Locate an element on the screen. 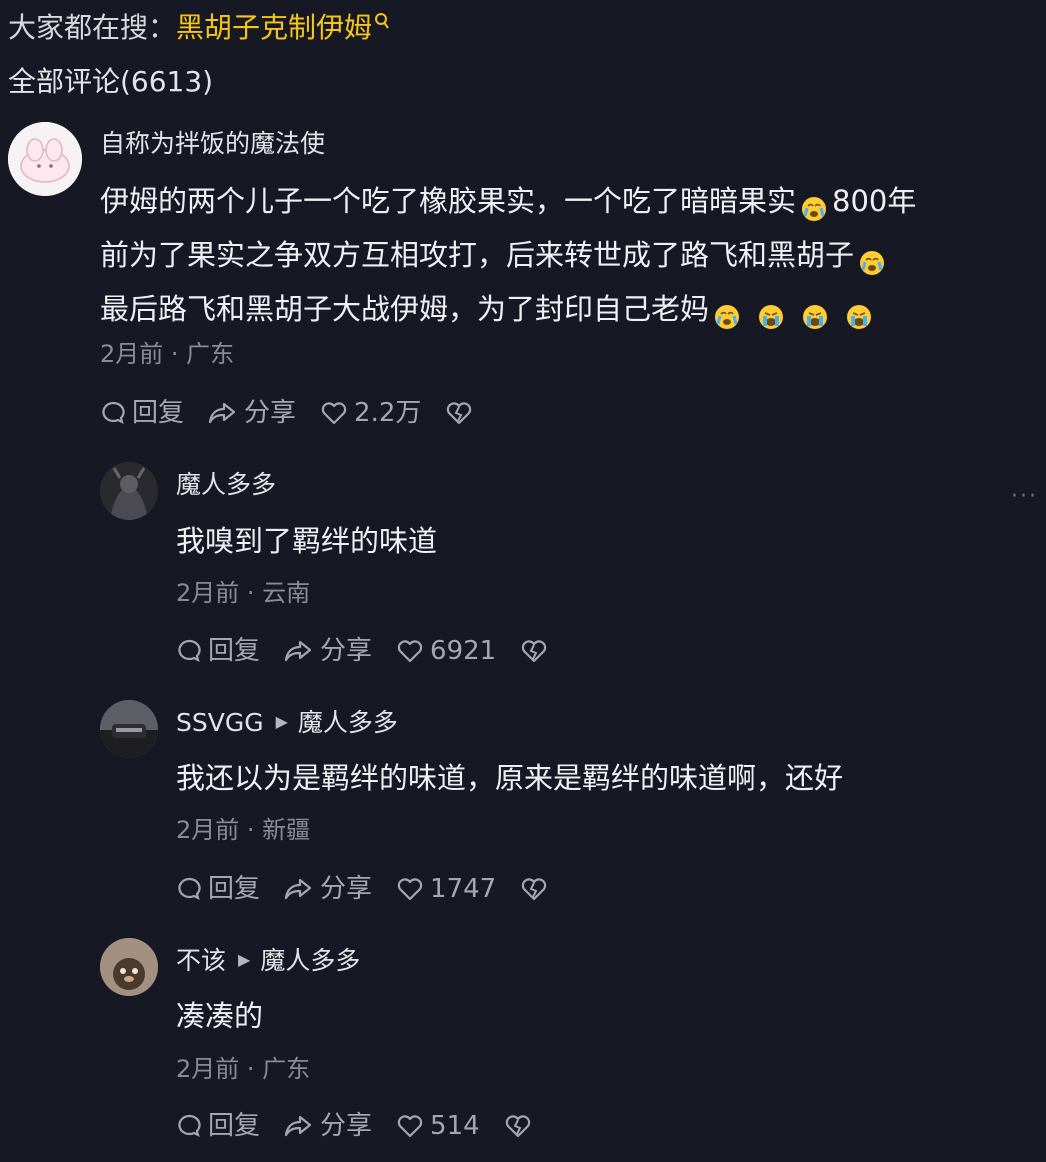 This screenshot has height=1162, width=1046. comment-meta: 2月前 · 云南 is located at coordinates (243, 593).